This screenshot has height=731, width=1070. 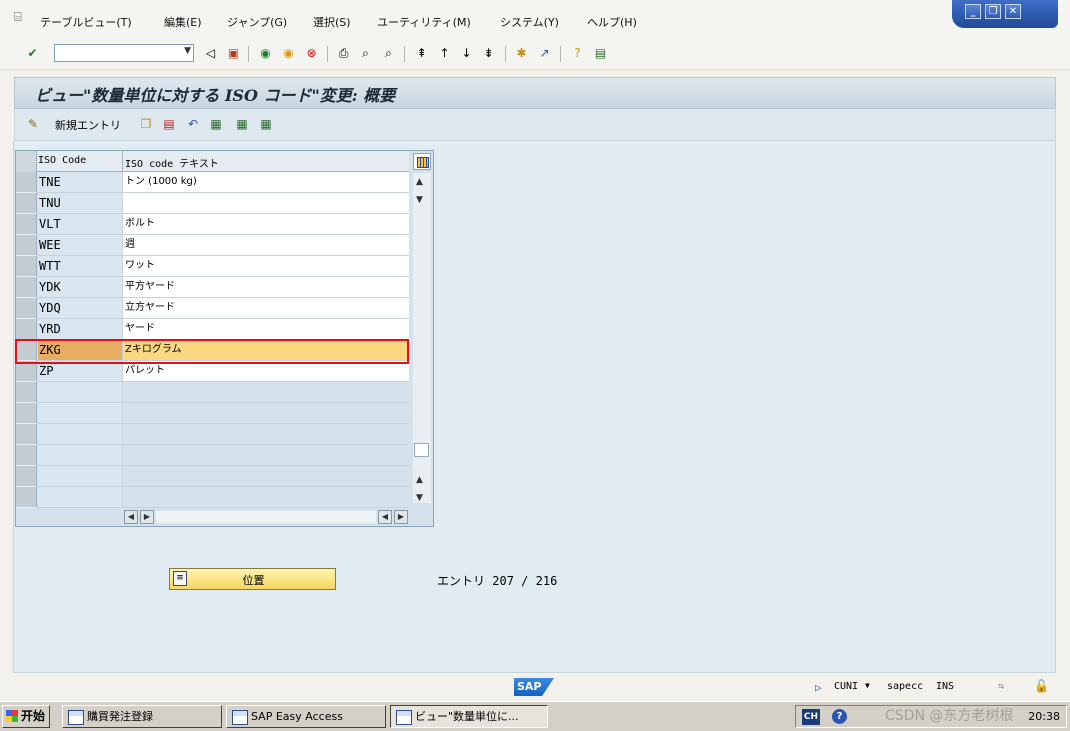 What do you see at coordinates (266, 287) in the screenshot?
I see `iso-text-input: 平方ヤード` at bounding box center [266, 287].